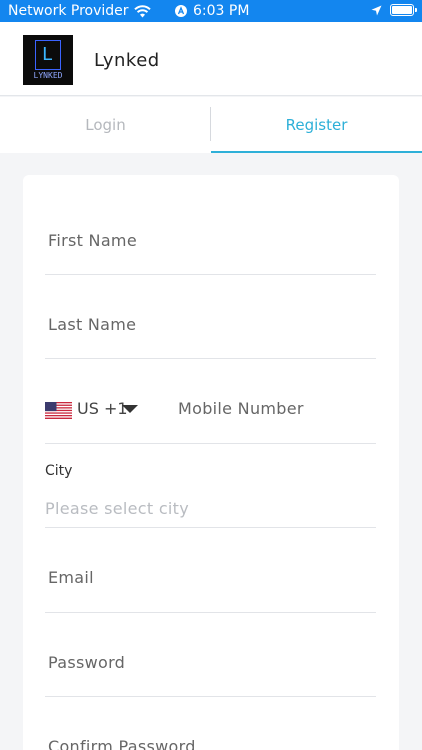 The image size is (422, 750). What do you see at coordinates (210, 486) in the screenshot?
I see `city-field: City Please select city` at bounding box center [210, 486].